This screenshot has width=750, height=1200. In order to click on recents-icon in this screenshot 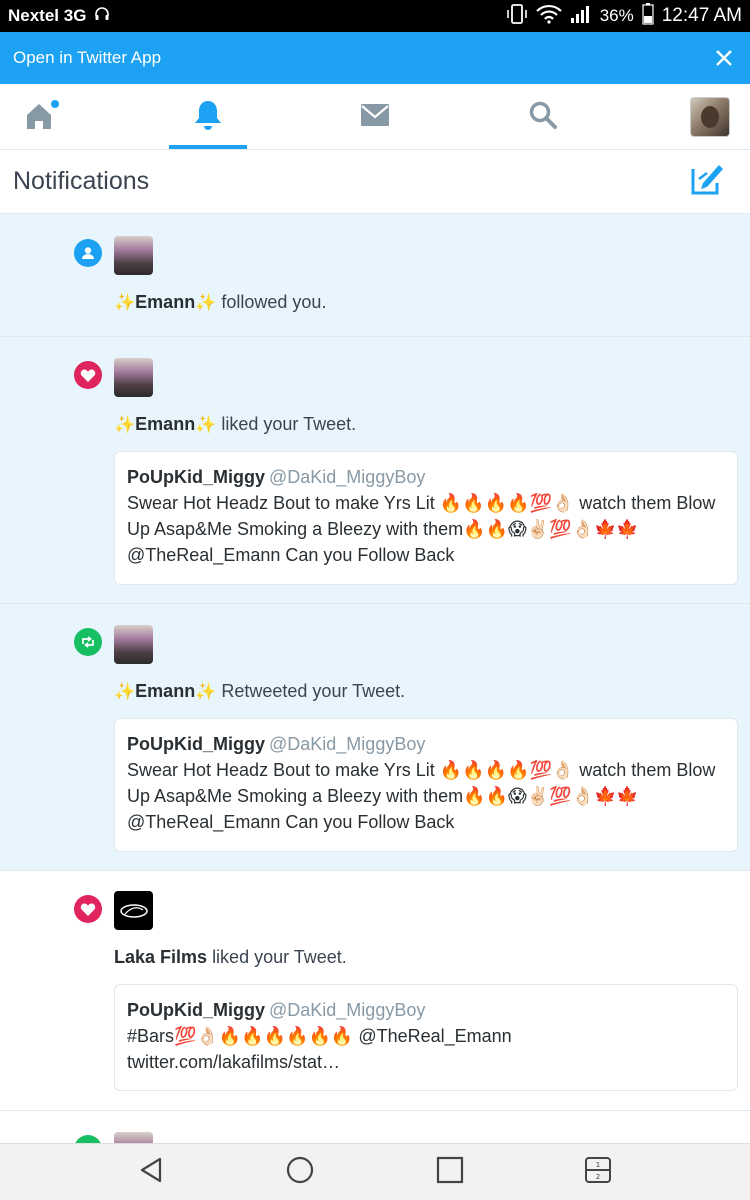, I will do `click(450, 1172)`.